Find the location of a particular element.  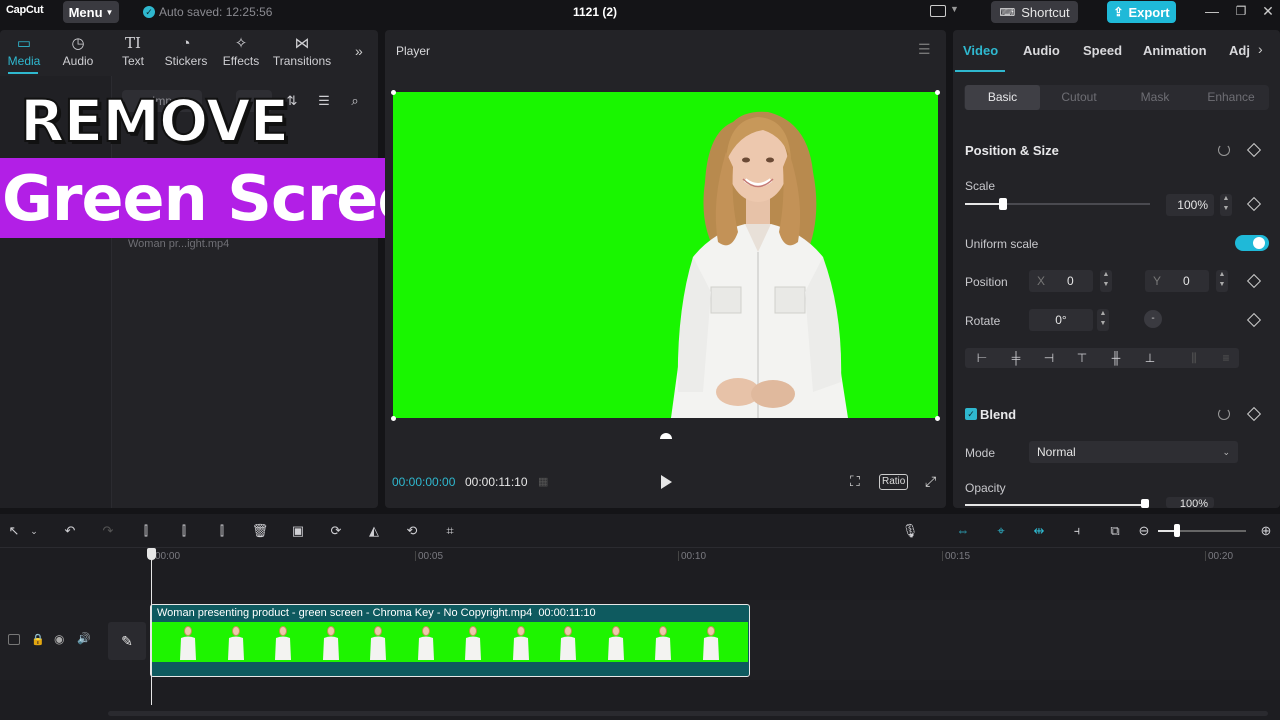

fit-screen-icon: ⛶ is located at coordinates (859, 482).